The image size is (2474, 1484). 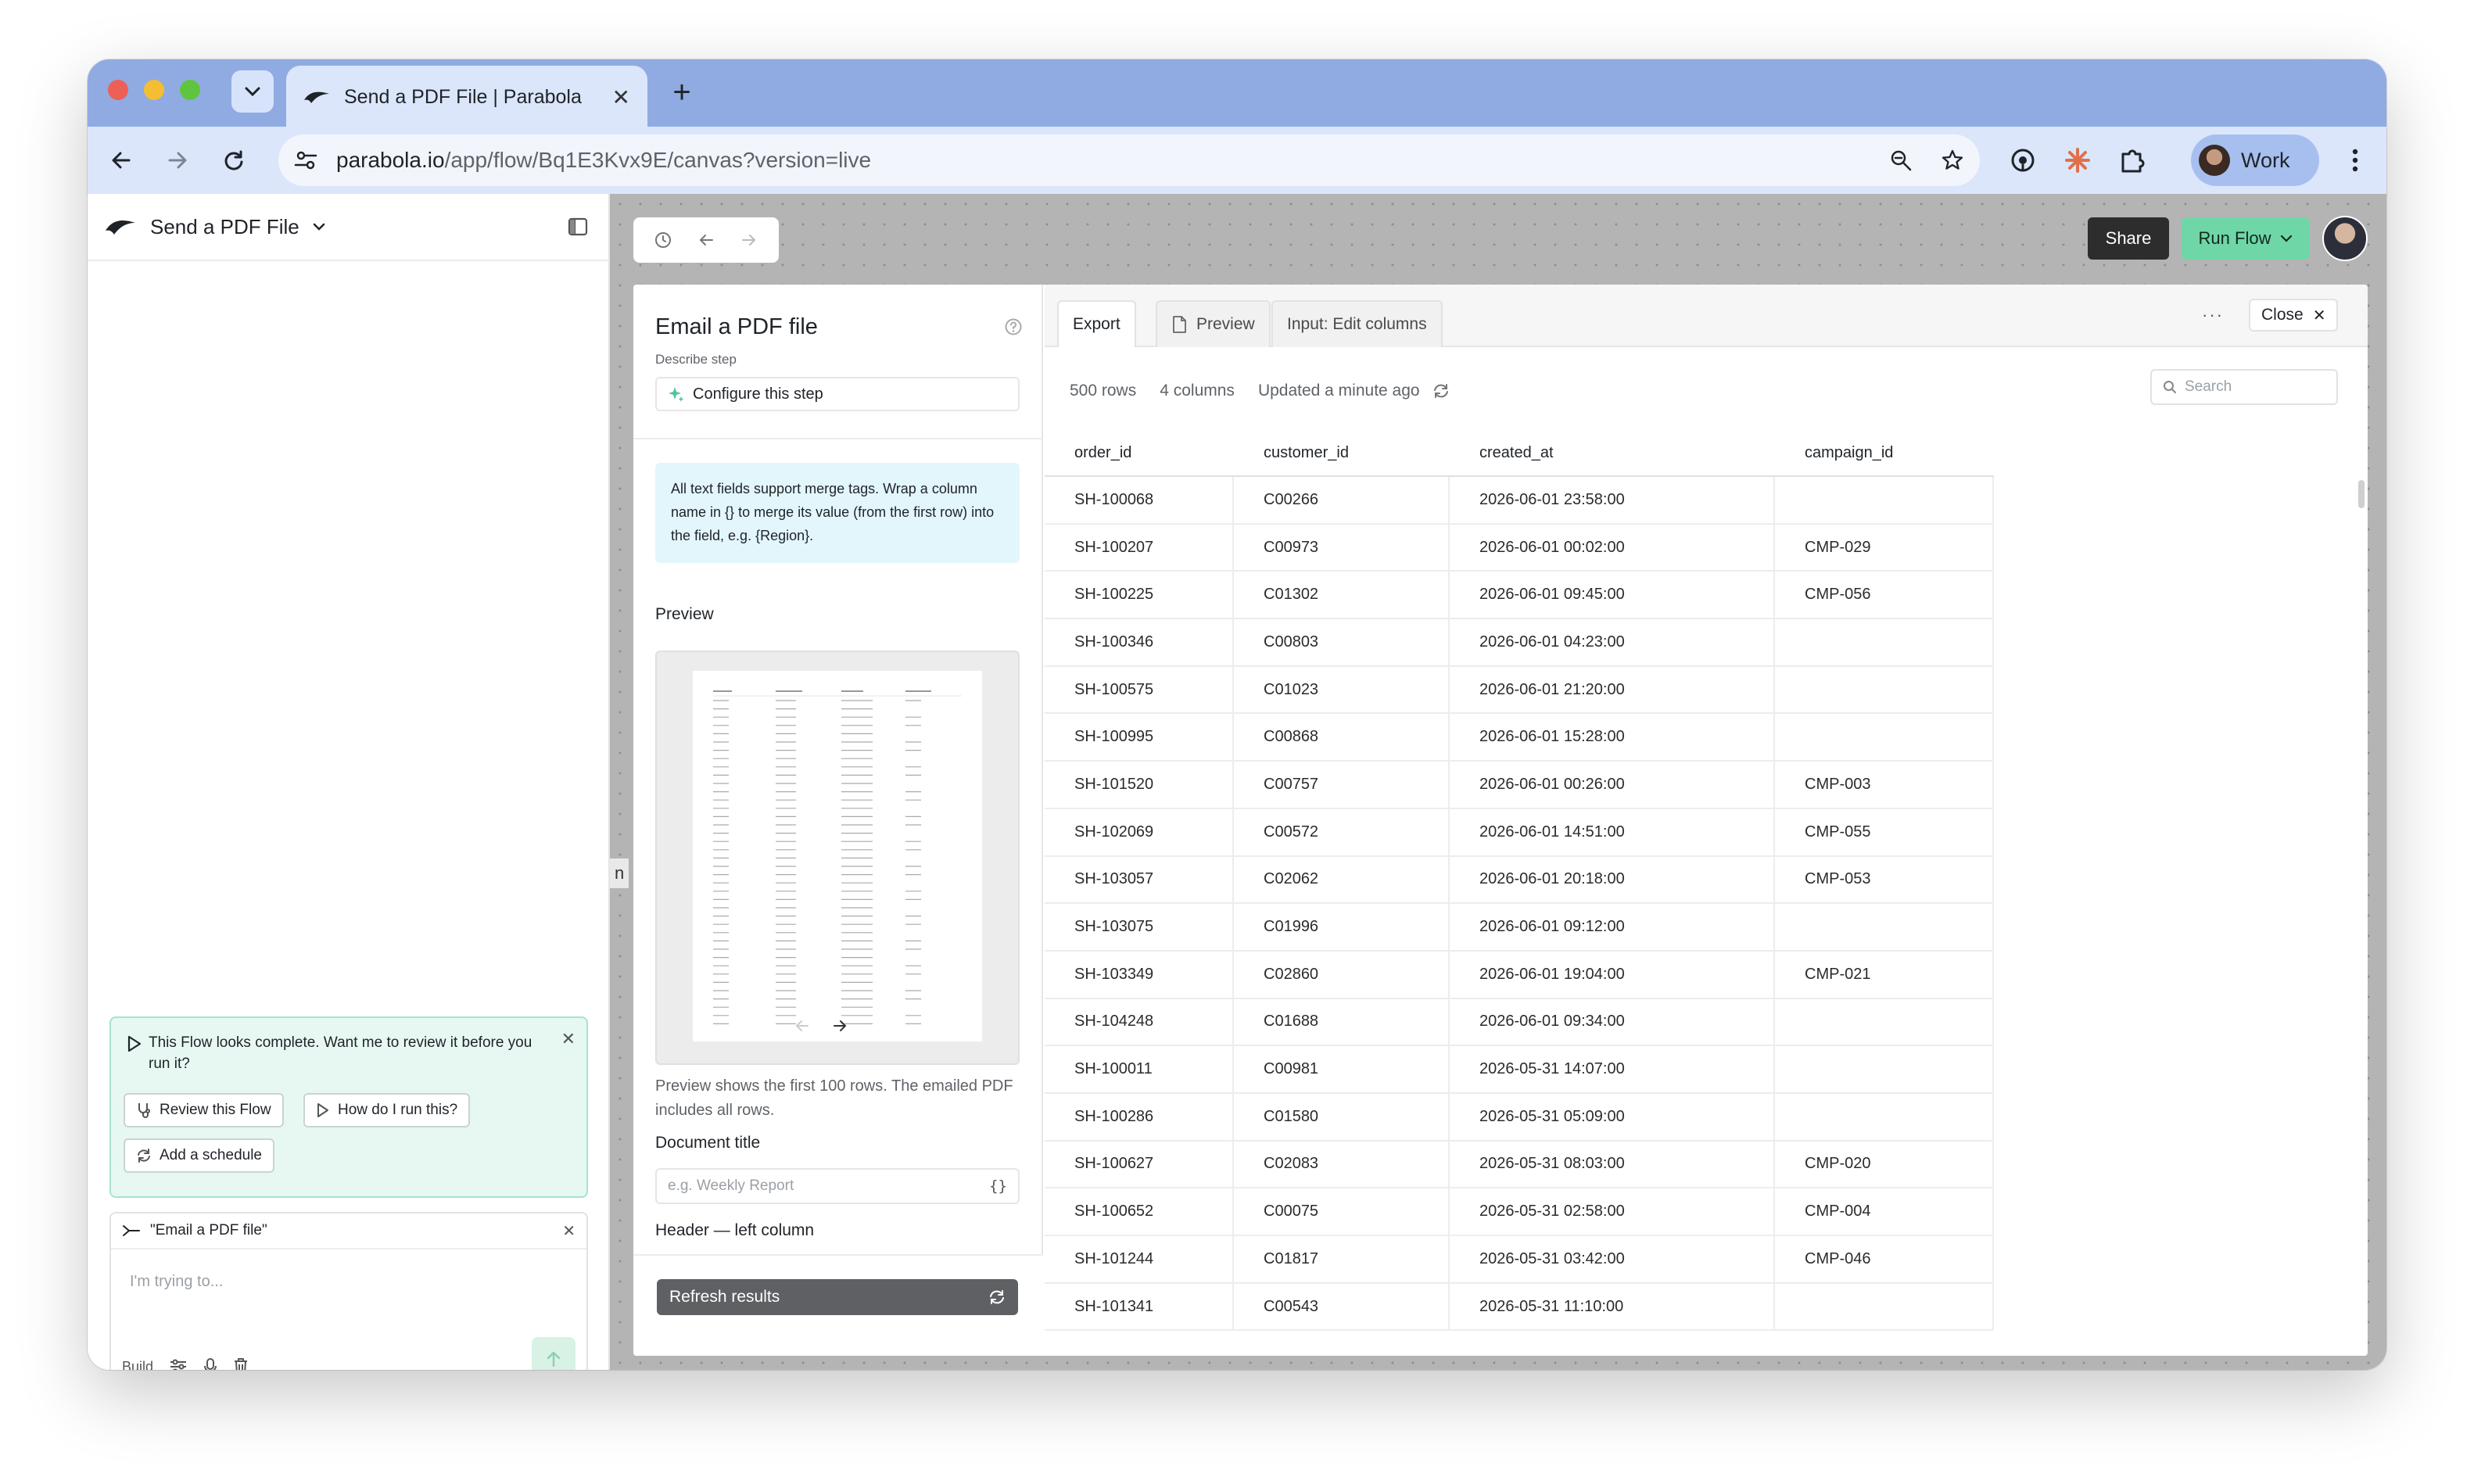 What do you see at coordinates (1612, 1211) in the screenshot?
I see `table-cell: 2026-05-31 02:58:00` at bounding box center [1612, 1211].